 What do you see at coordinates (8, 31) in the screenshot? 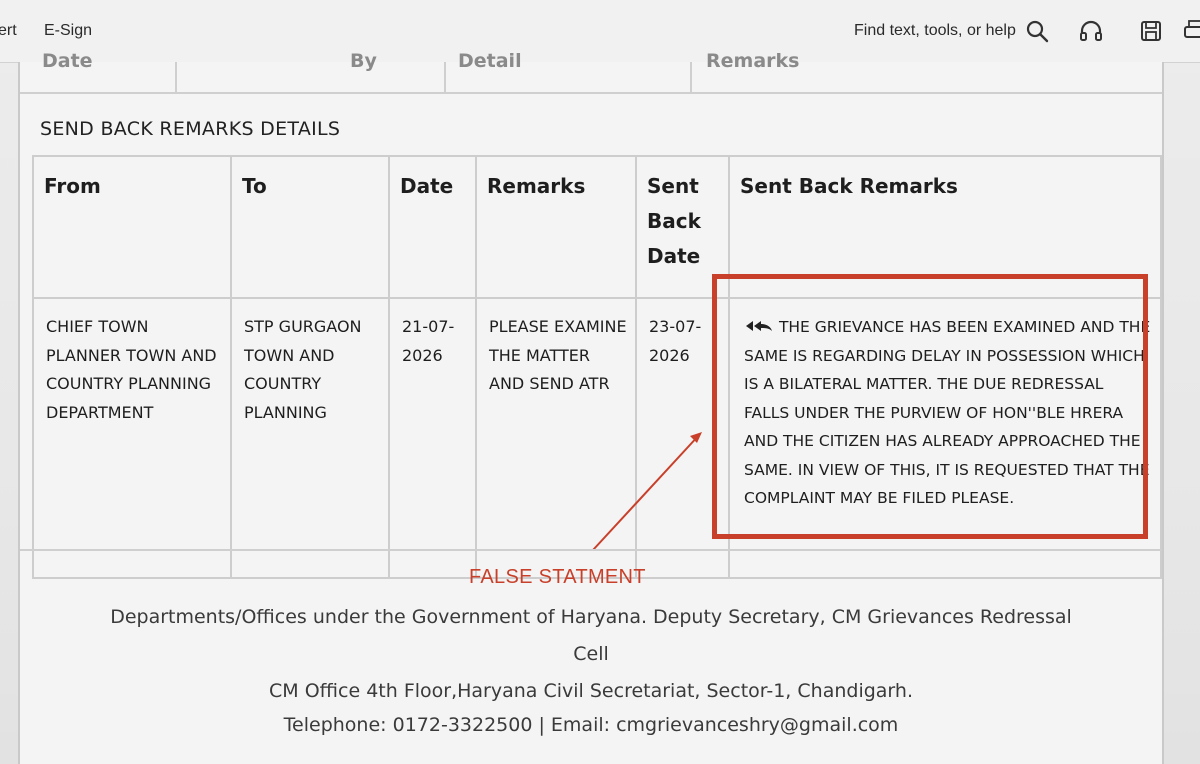
I see `menu-item-convert: ert` at bounding box center [8, 31].